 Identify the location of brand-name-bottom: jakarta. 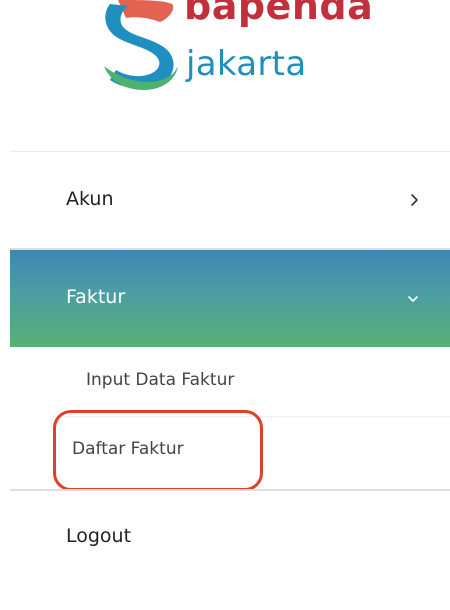
(246, 64).